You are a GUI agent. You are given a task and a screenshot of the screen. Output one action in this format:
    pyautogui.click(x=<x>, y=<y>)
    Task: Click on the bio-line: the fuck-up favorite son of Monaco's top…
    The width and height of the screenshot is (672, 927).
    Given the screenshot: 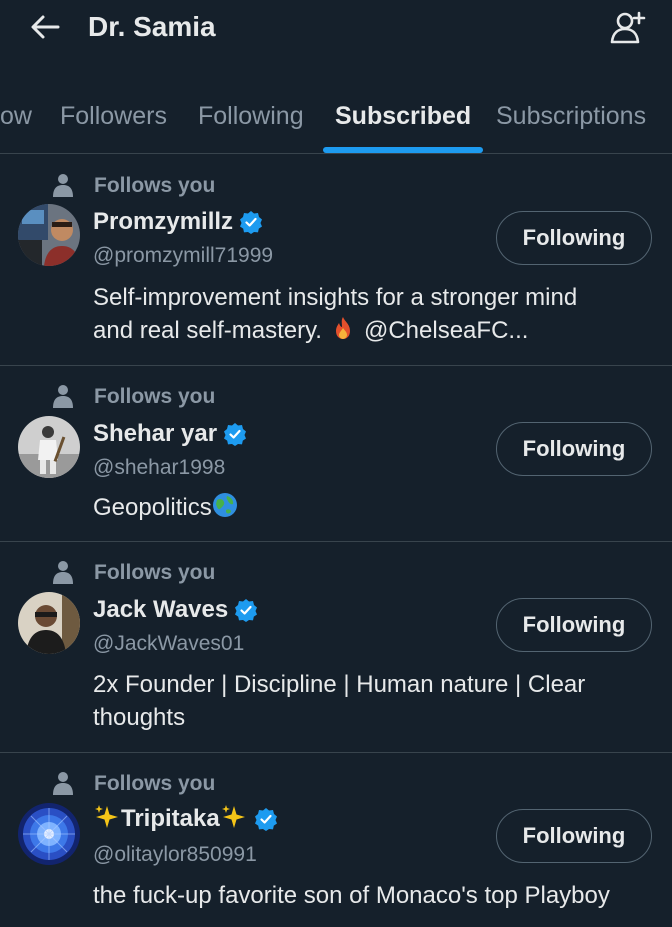 What is the action you would take?
    pyautogui.click(x=351, y=895)
    